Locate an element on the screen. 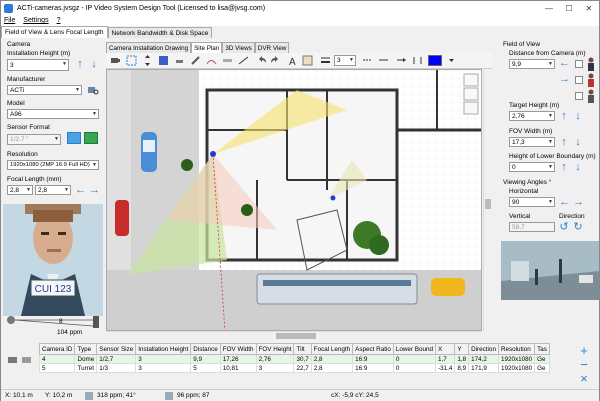 This screenshot has height=401, width=600. arrow-up-icon: ↑ is located at coordinates (80, 64).